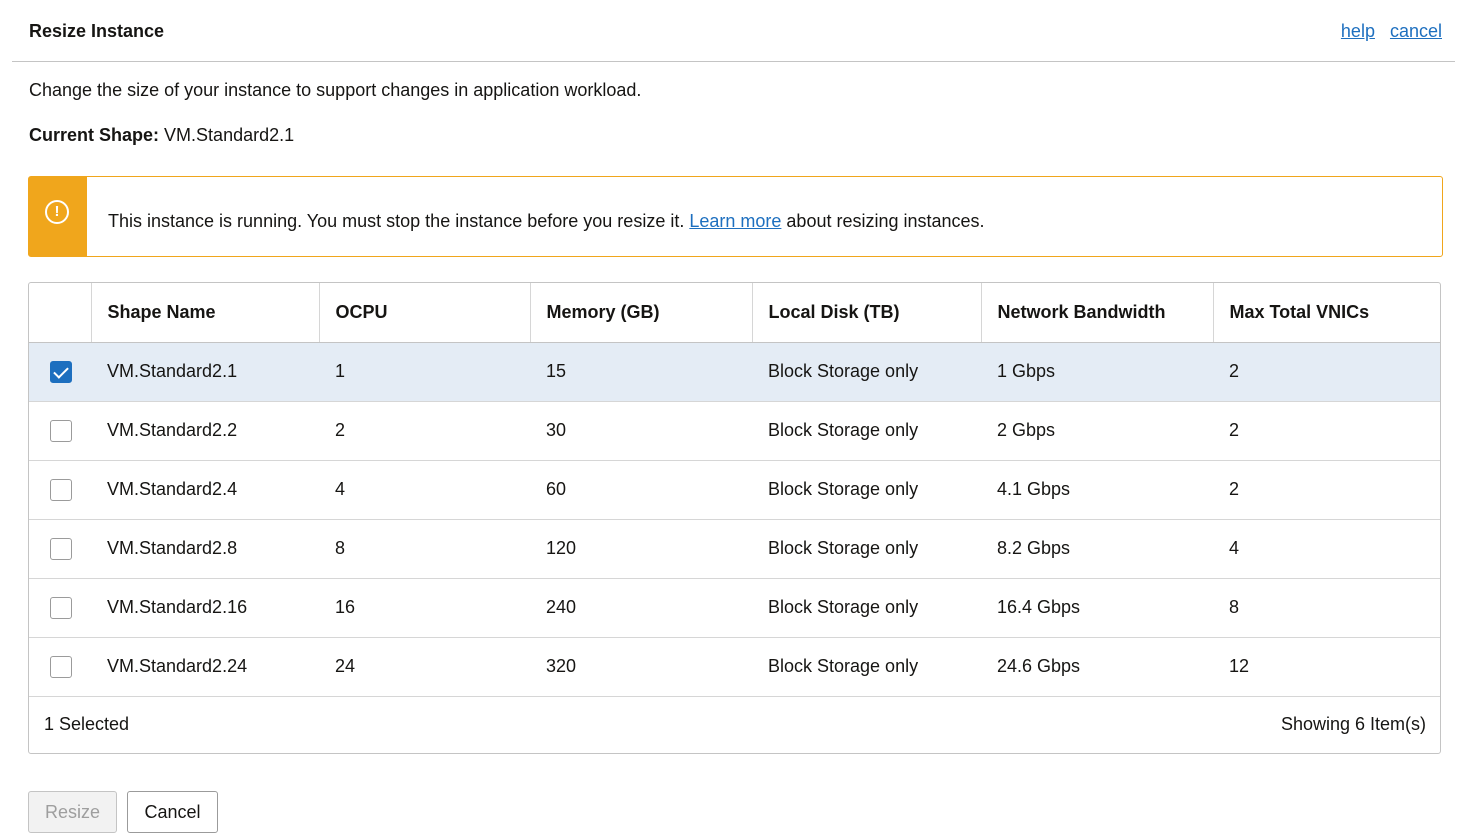 This screenshot has width=1463, height=837. I want to click on column-header-ocpu-column: OCPU, so click(425, 313).